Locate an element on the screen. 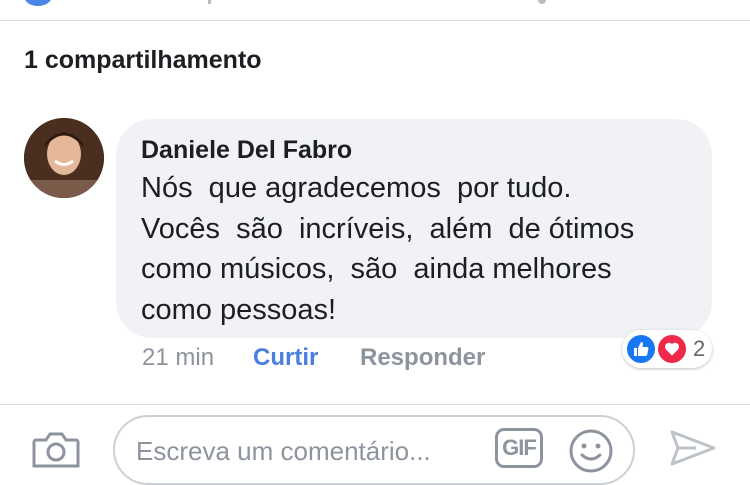 This screenshot has height=485, width=750. comment-text-line: como pessoas! is located at coordinates (239, 309).